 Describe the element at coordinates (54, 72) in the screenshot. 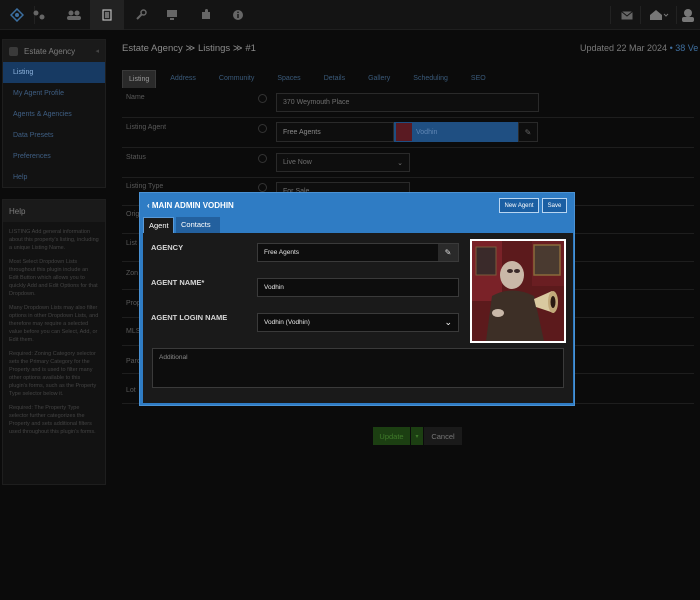

I see `sidebar-item-listing: Listing` at that location.